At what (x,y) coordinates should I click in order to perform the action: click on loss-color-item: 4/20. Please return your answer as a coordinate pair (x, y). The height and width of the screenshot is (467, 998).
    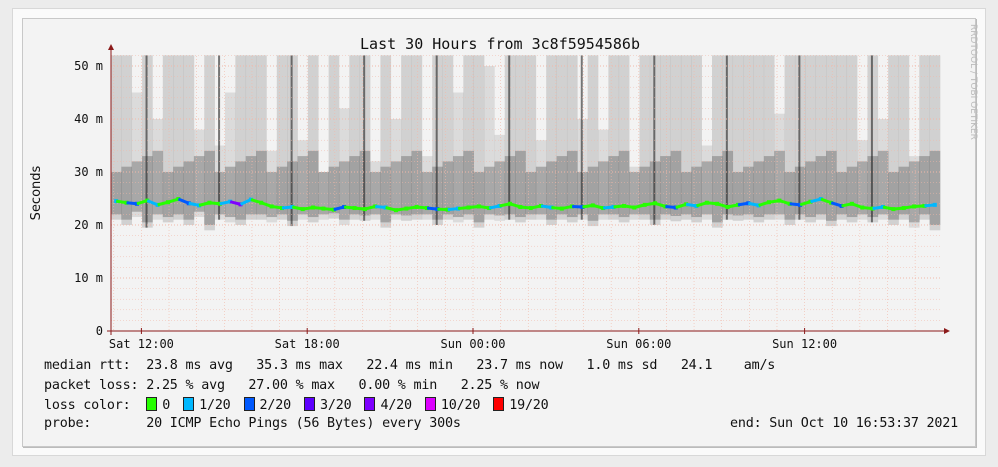
    Looking at the image, I should click on (388, 405).